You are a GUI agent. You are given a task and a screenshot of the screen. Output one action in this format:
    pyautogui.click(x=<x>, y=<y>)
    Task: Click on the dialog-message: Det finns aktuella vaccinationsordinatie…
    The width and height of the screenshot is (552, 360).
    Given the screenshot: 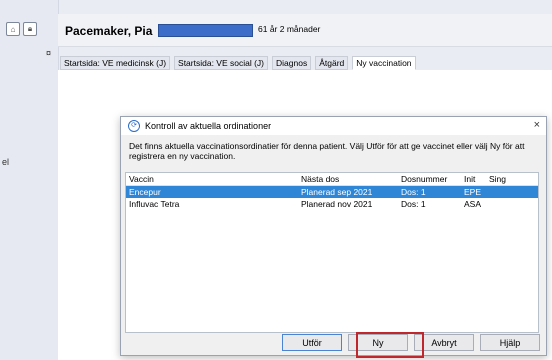 What is the action you would take?
    pyautogui.click(x=327, y=151)
    